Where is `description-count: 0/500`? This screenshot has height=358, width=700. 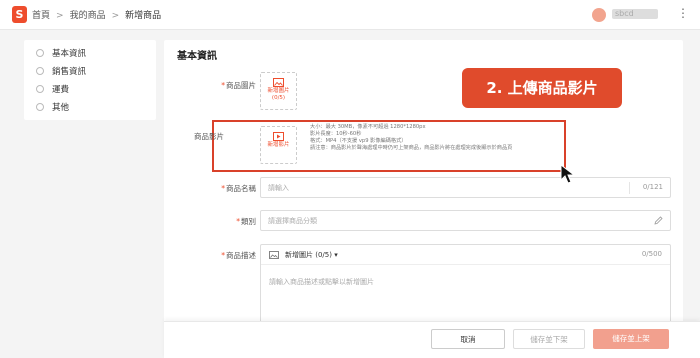
description-count: 0/500 is located at coordinates (651, 254).